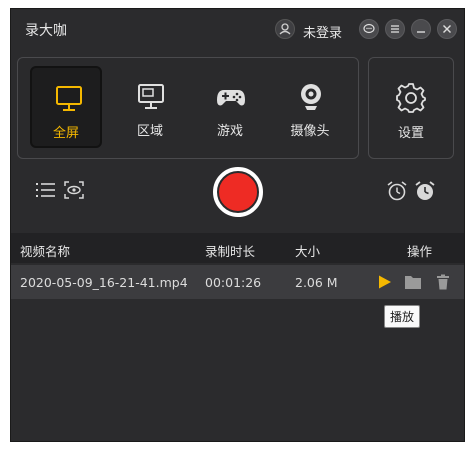  I want to click on column-header-duration: 录制时长, so click(230, 251).